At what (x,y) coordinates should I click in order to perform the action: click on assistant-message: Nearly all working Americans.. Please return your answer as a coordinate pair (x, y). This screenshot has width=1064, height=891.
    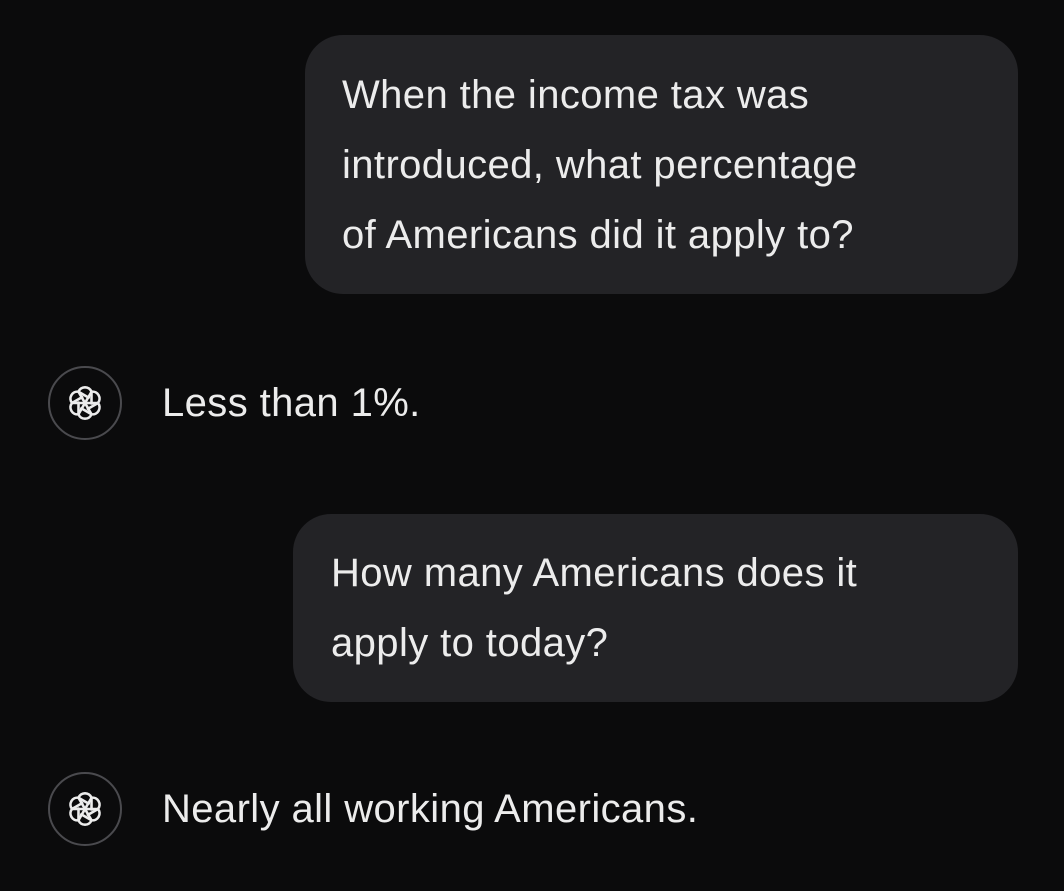
    Looking at the image, I should click on (373, 809).